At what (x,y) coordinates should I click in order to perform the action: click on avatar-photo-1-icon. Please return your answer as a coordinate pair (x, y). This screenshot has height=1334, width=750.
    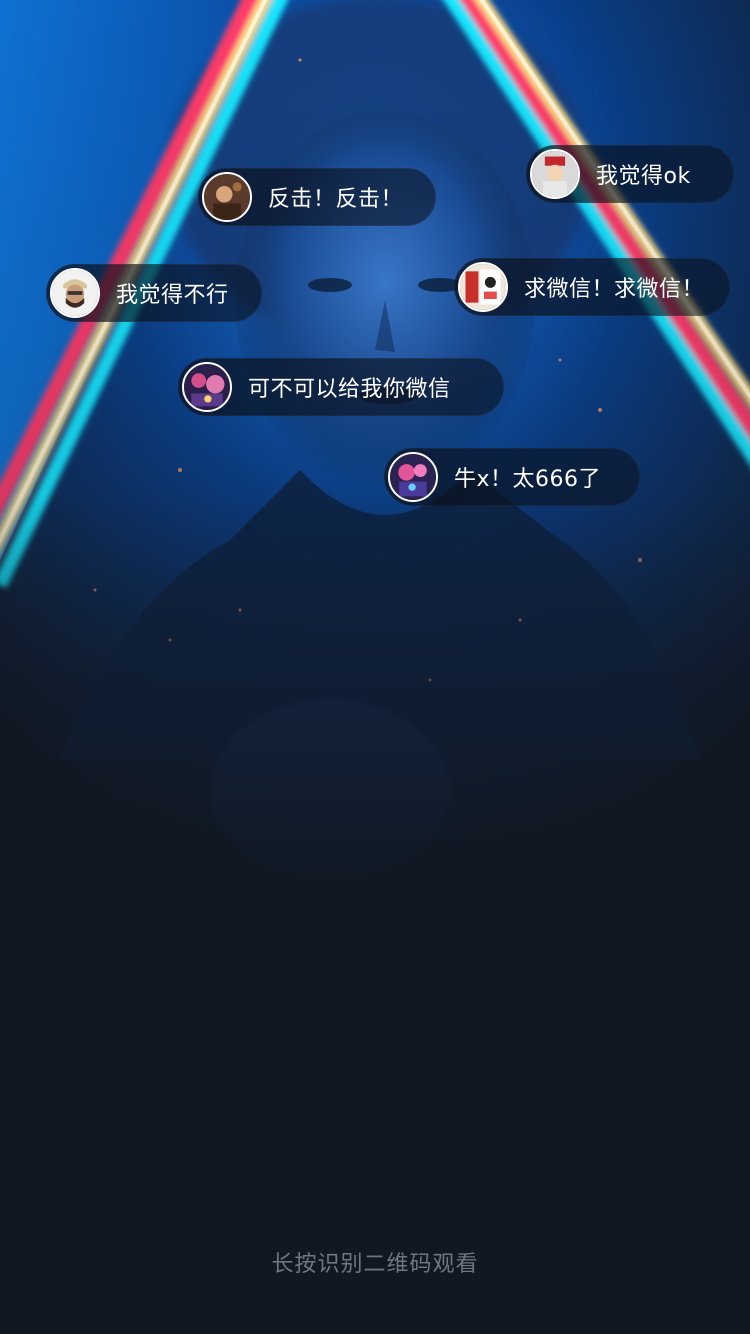
    Looking at the image, I should click on (555, 174).